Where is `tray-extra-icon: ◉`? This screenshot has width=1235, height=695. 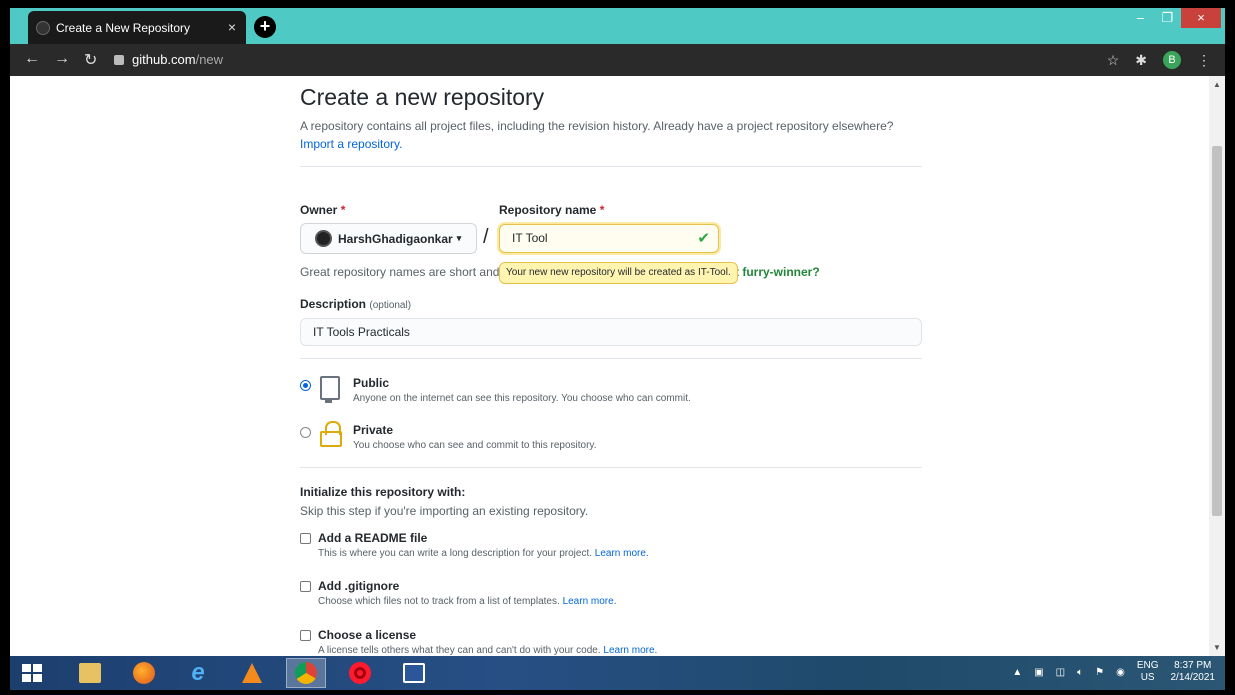 tray-extra-icon: ◉ is located at coordinates (1120, 672).